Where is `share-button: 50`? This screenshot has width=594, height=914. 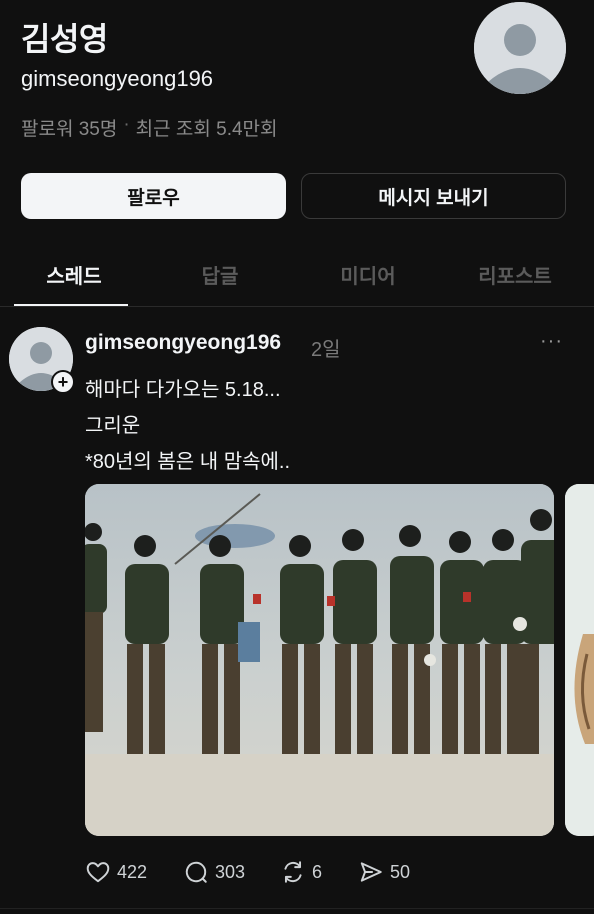
share-button: 50 is located at coordinates (384, 872).